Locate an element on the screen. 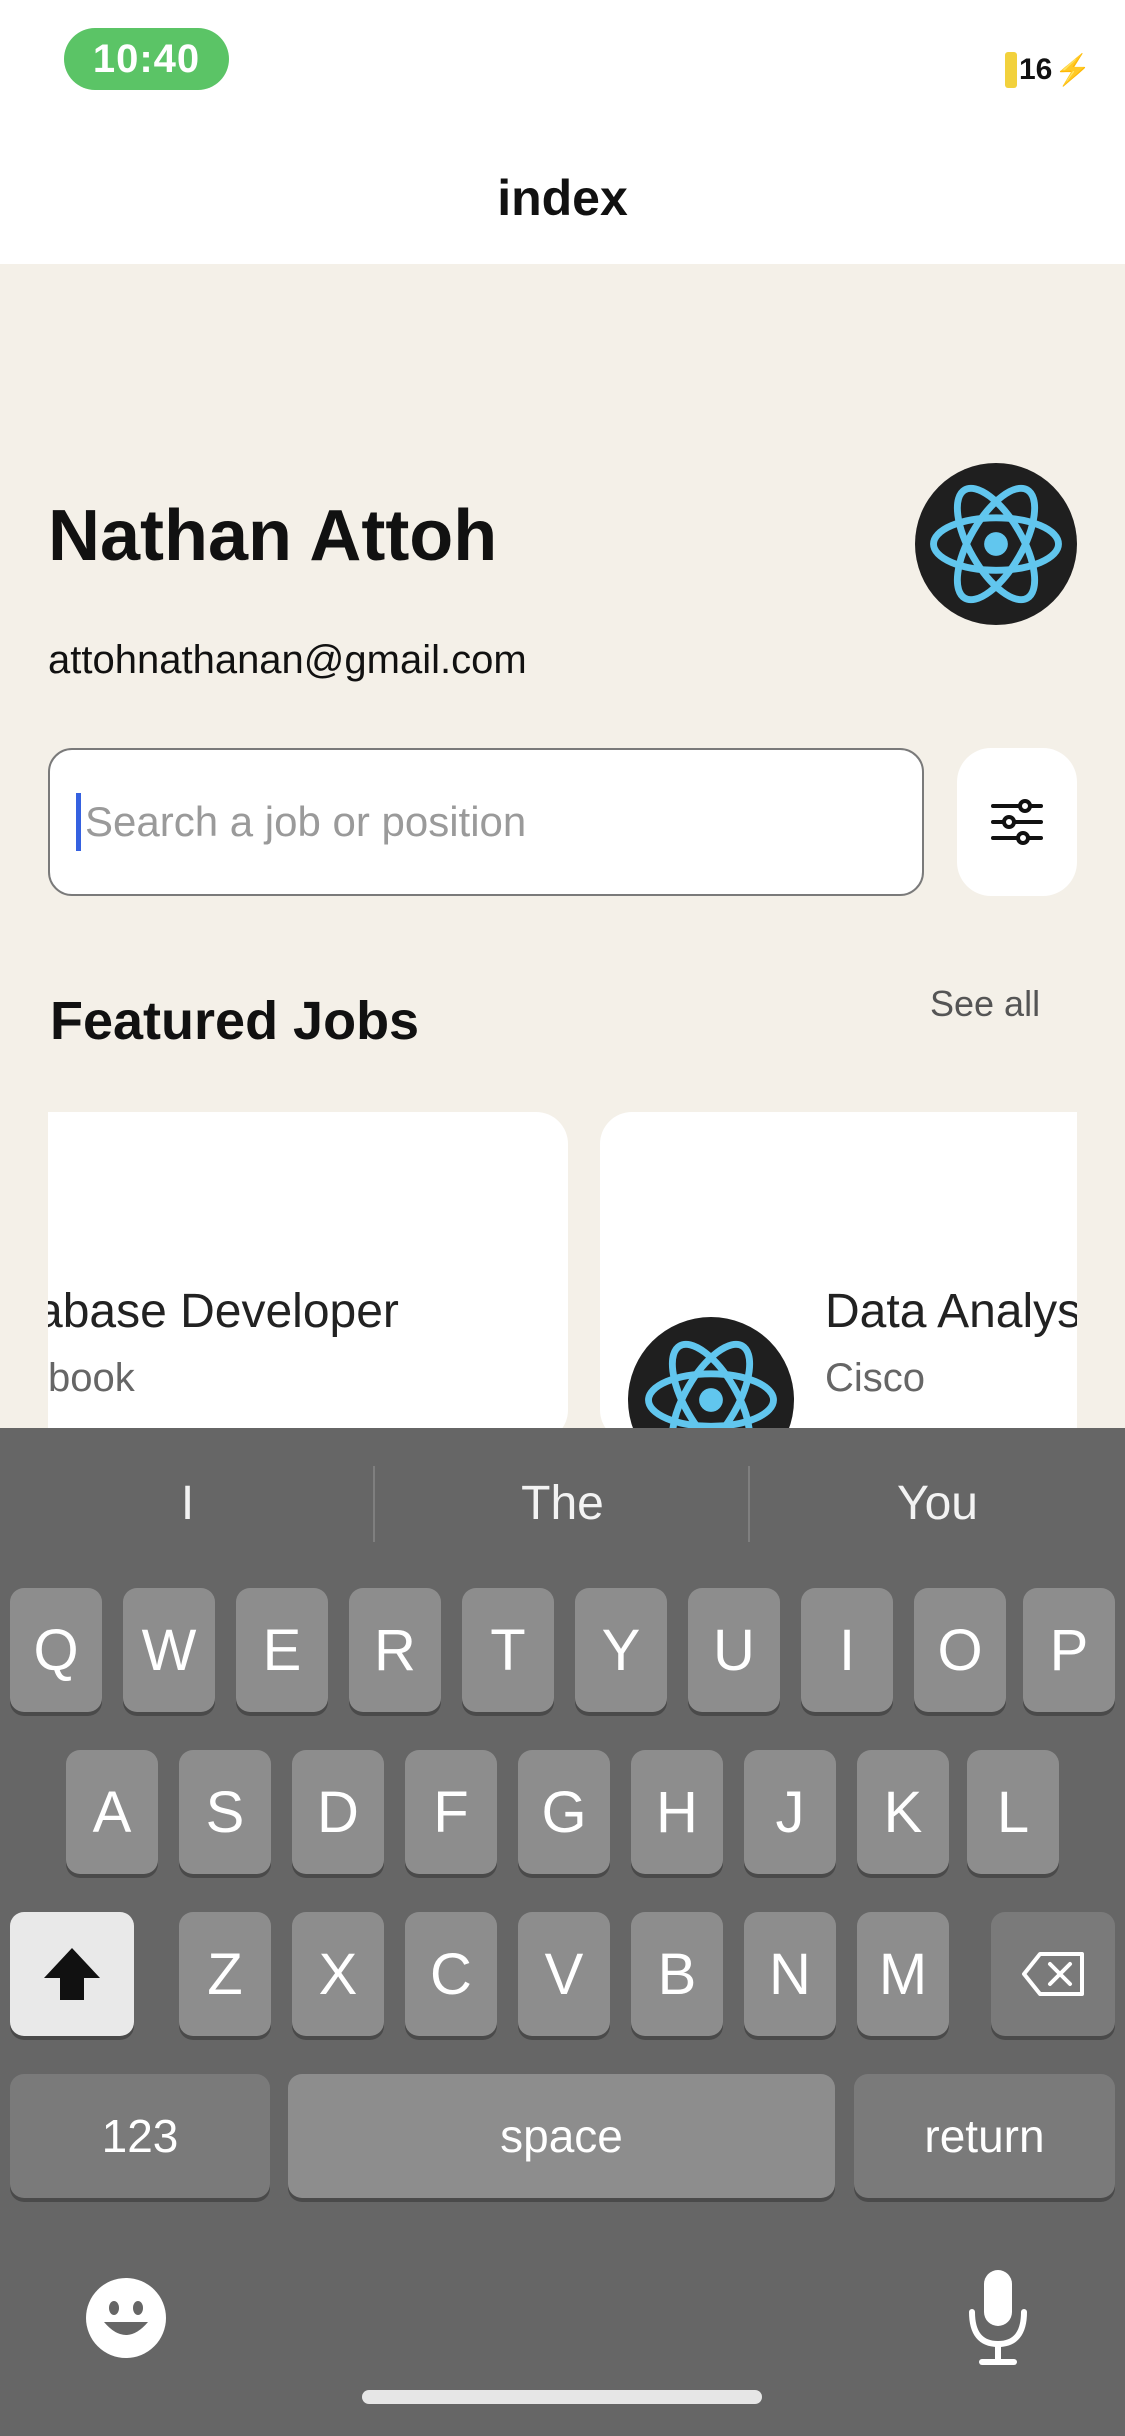 The image size is (1125, 2436). microphone-icon is located at coordinates (998, 2317).